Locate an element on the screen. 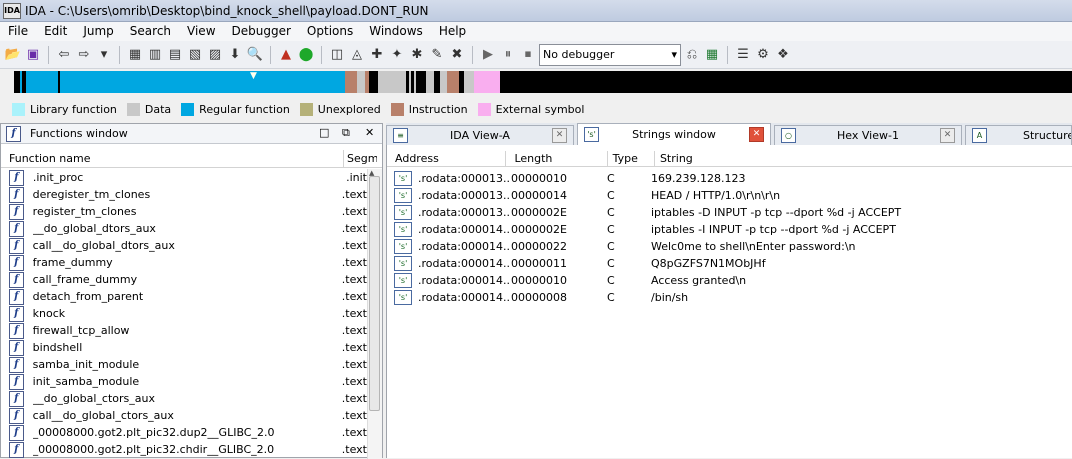 This screenshot has height=459, width=1072. func-icon: ✦ is located at coordinates (397, 55).